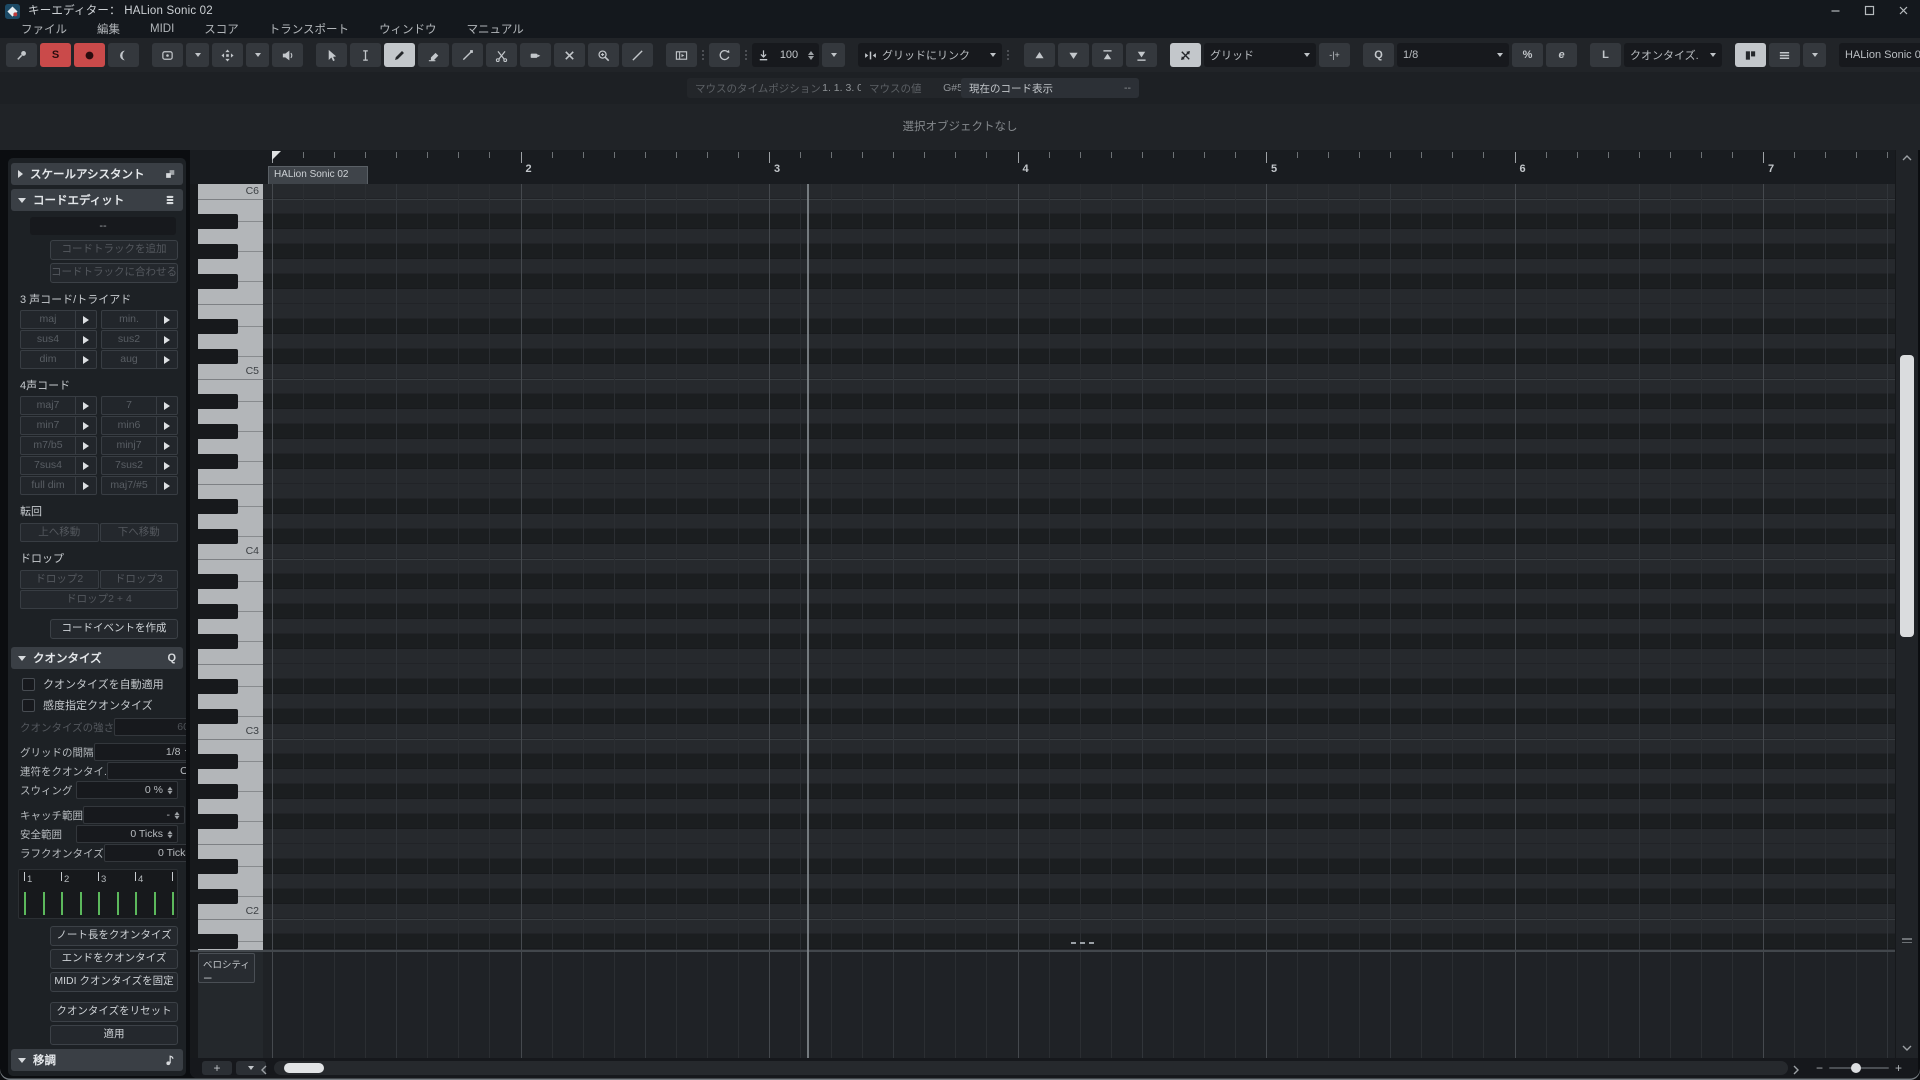 This screenshot has height=1080, width=1920. Describe the element at coordinates (146, 771) in the screenshot. I see `field-value--: Off` at that location.